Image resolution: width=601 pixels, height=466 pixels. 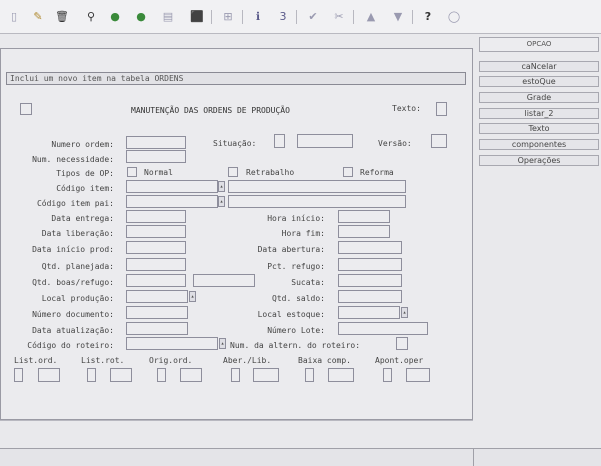 I want to click on numero-ordem-field, so click(x=156, y=142).